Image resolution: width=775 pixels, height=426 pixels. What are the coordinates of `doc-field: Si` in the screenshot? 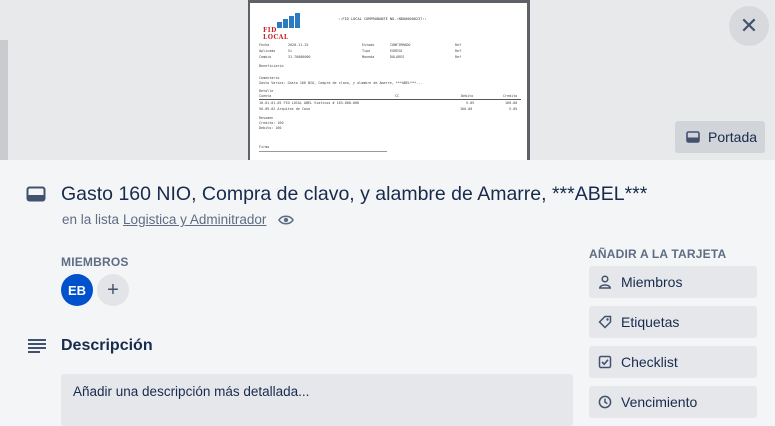 It's located at (290, 51).